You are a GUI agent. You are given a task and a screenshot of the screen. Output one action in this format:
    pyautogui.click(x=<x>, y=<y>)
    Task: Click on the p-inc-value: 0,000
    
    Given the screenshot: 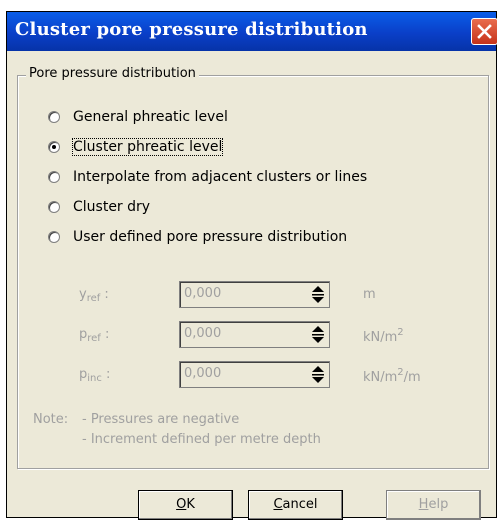 What is the action you would take?
    pyautogui.click(x=202, y=373)
    